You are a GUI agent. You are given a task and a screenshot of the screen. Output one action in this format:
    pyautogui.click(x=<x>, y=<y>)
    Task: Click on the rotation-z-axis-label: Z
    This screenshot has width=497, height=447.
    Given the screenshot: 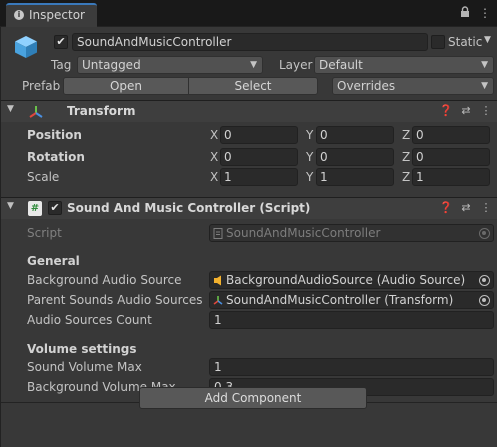 What is the action you would take?
    pyautogui.click(x=406, y=157)
    